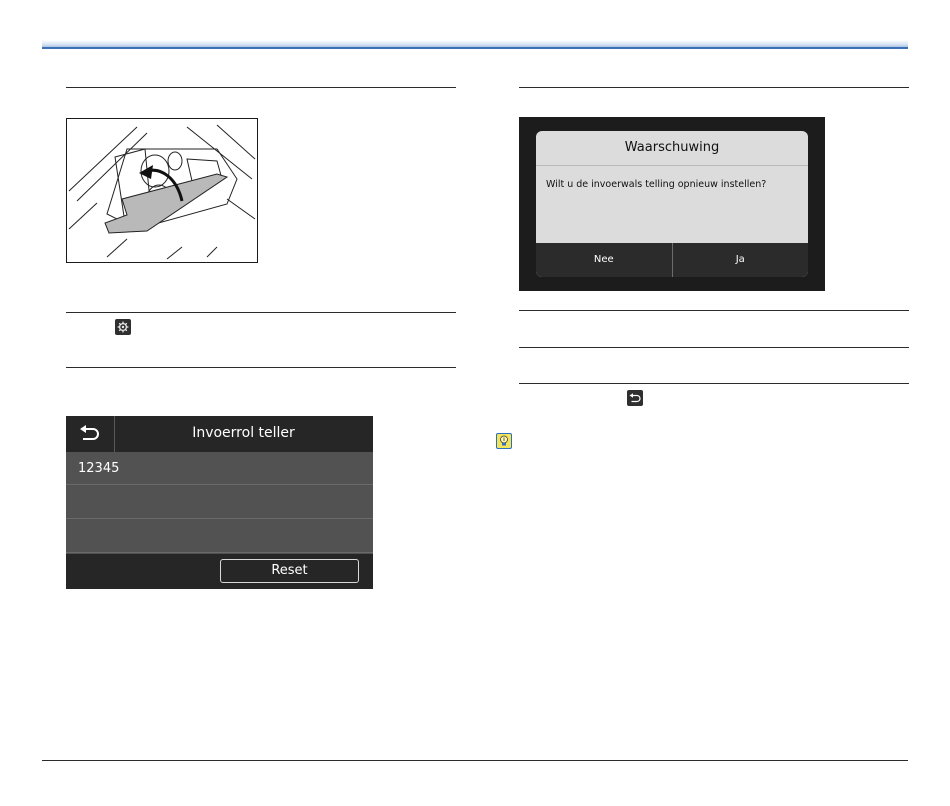  I want to click on screen-footer: Reset, so click(219, 571).